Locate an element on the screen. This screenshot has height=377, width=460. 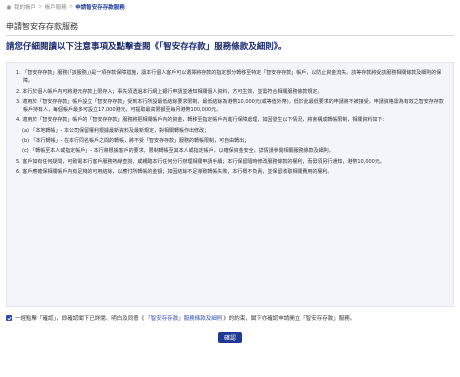
breadcrumb-item-current: 申請智安存存款服務 is located at coordinates (100, 8).